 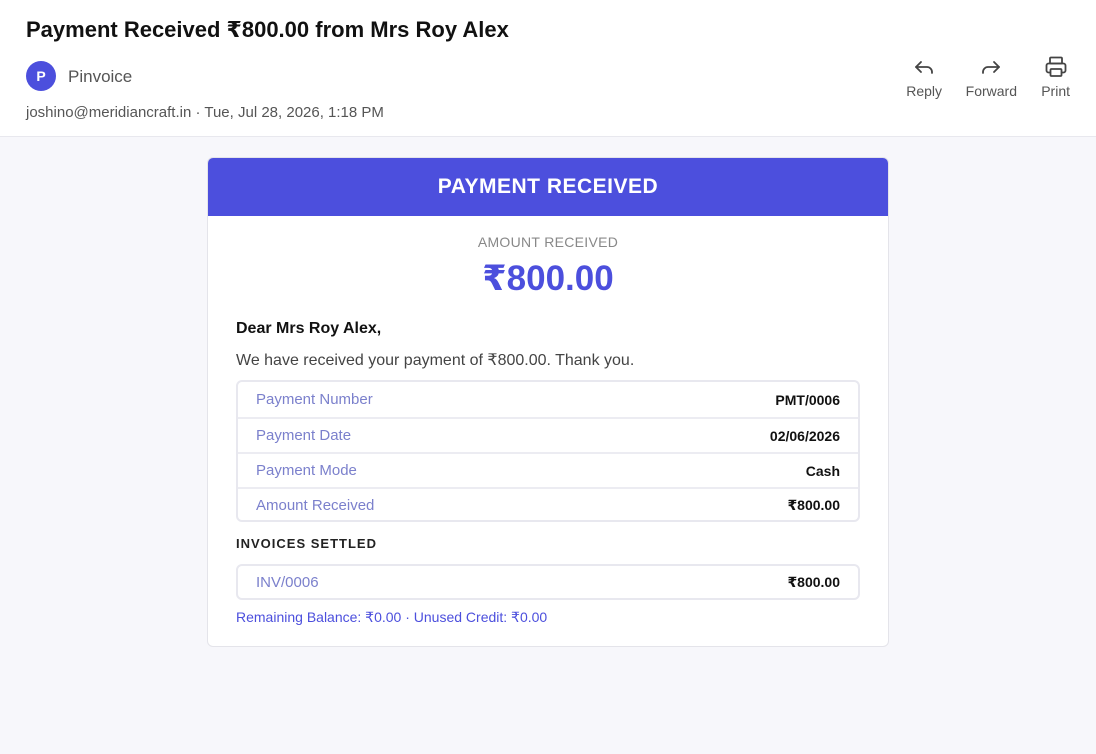 I want to click on detail-row: Payment Date 02/06/2026, so click(x=548, y=434).